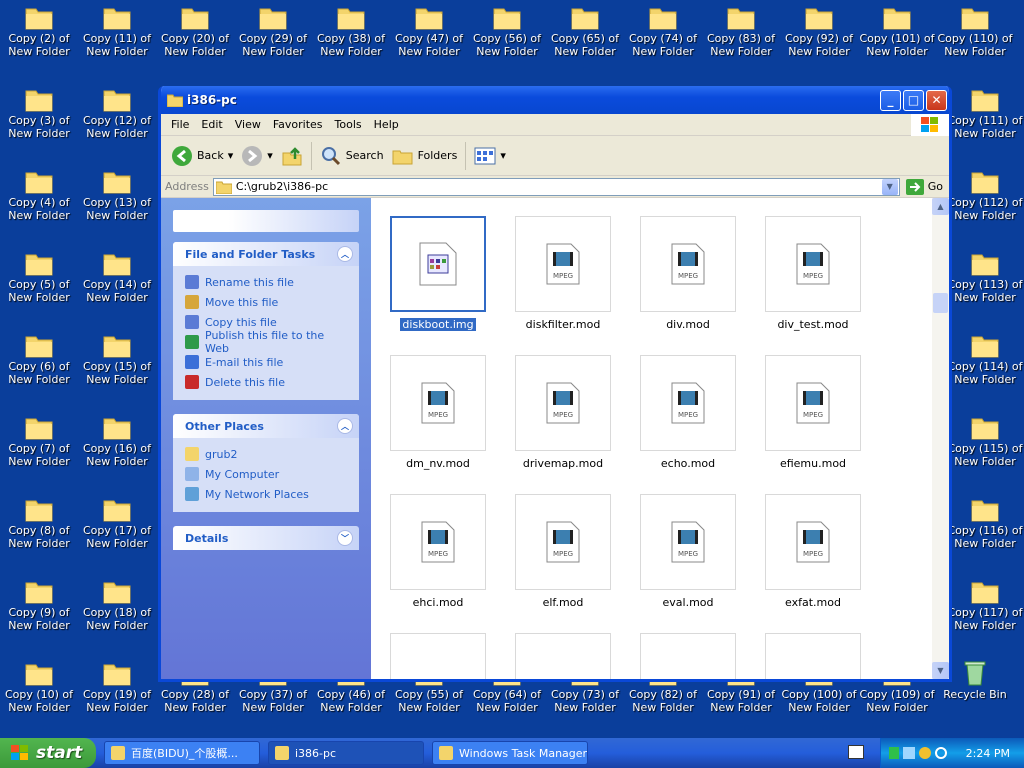 This screenshot has height=768, width=1024. Describe the element at coordinates (39, 285) in the screenshot. I see `desktop-icon-folder: Copy (5) of New Folder` at that location.